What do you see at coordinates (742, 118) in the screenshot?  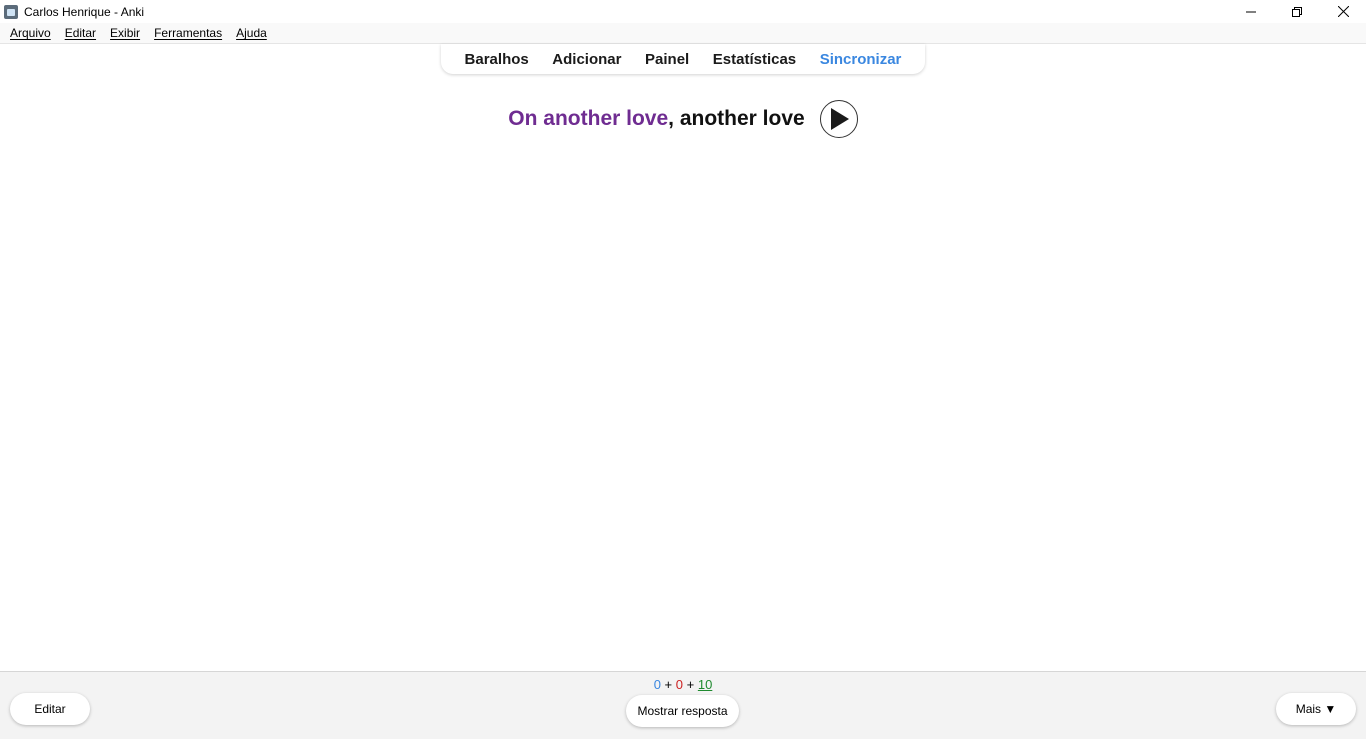 I see `card-back-text: another love` at bounding box center [742, 118].